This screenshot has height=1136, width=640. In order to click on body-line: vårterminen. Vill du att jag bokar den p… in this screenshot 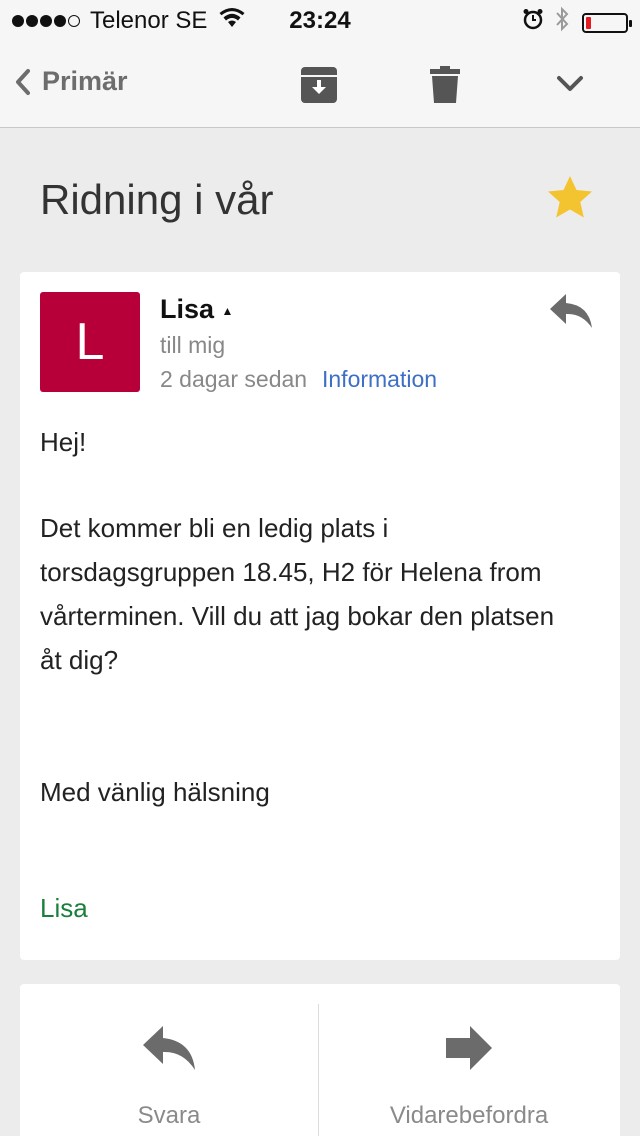, I will do `click(297, 616)`.